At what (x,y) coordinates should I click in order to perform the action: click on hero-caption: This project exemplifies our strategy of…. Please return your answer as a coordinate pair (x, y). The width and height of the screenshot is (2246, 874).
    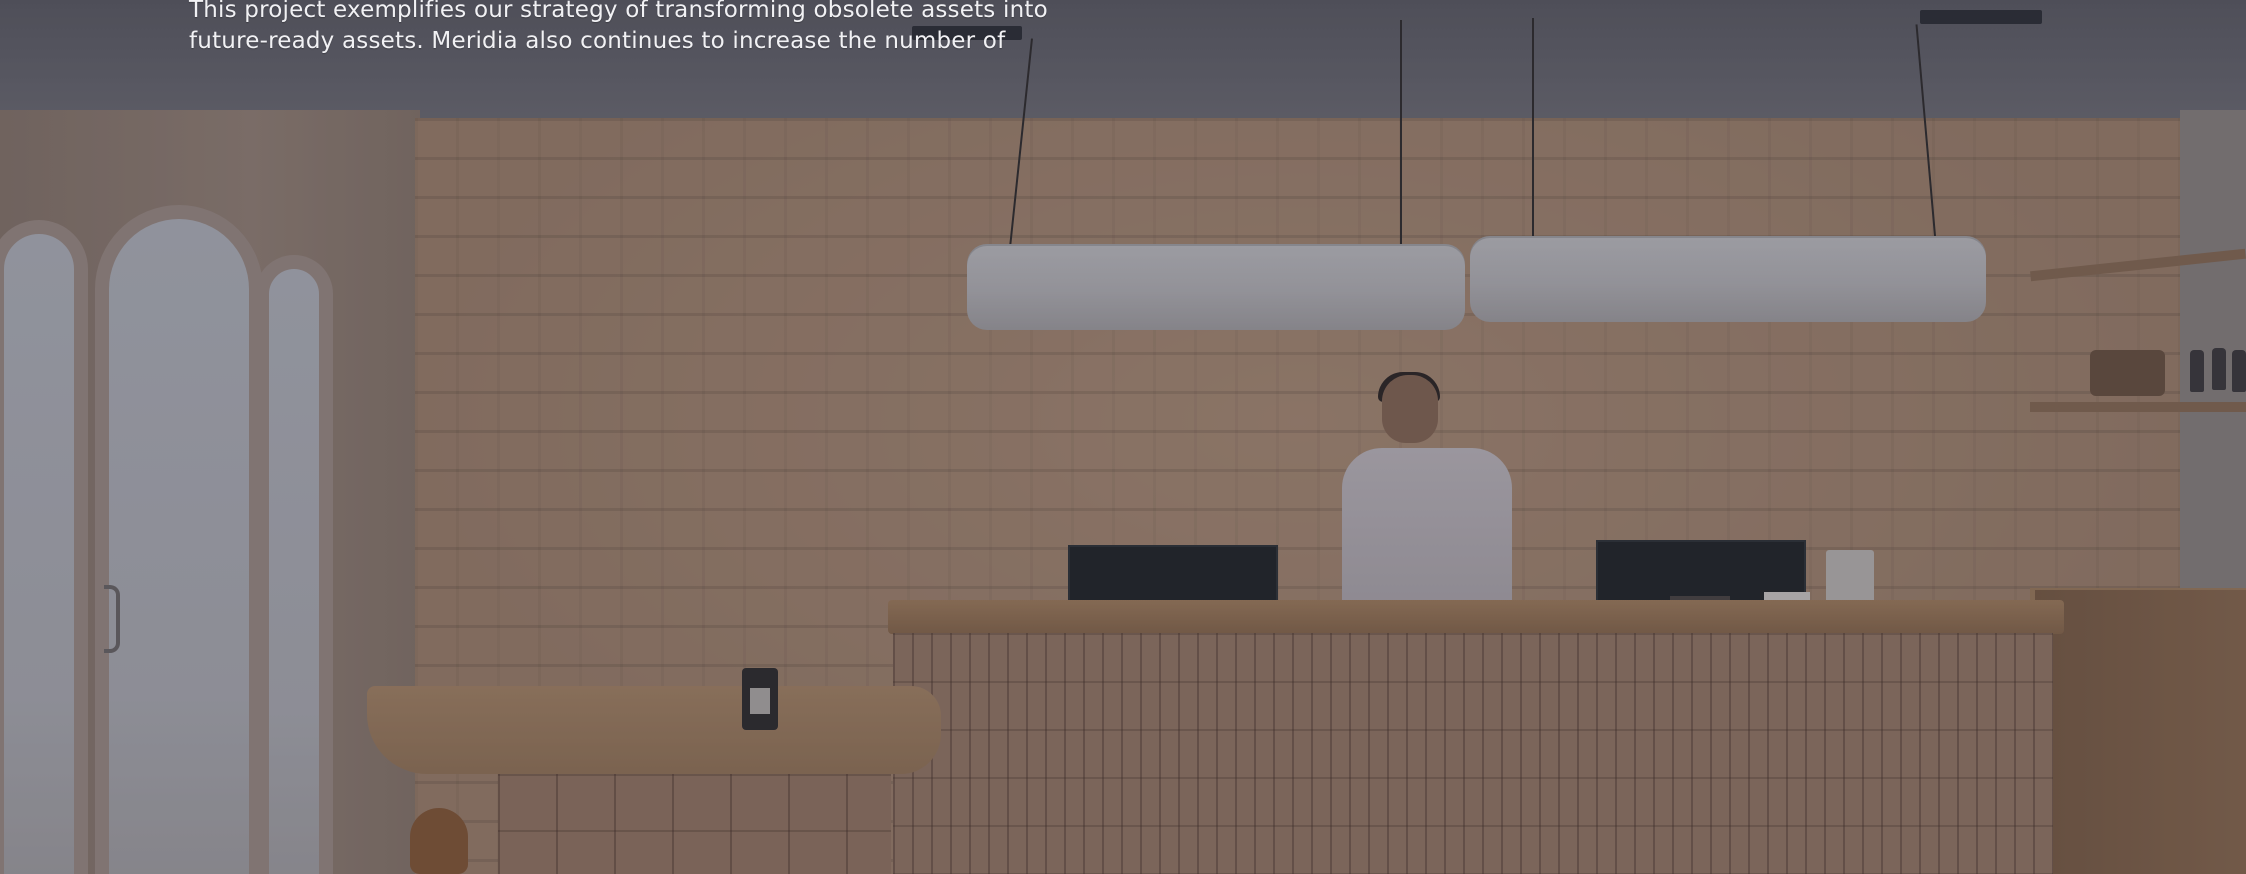
    Looking at the image, I should click on (639, 28).